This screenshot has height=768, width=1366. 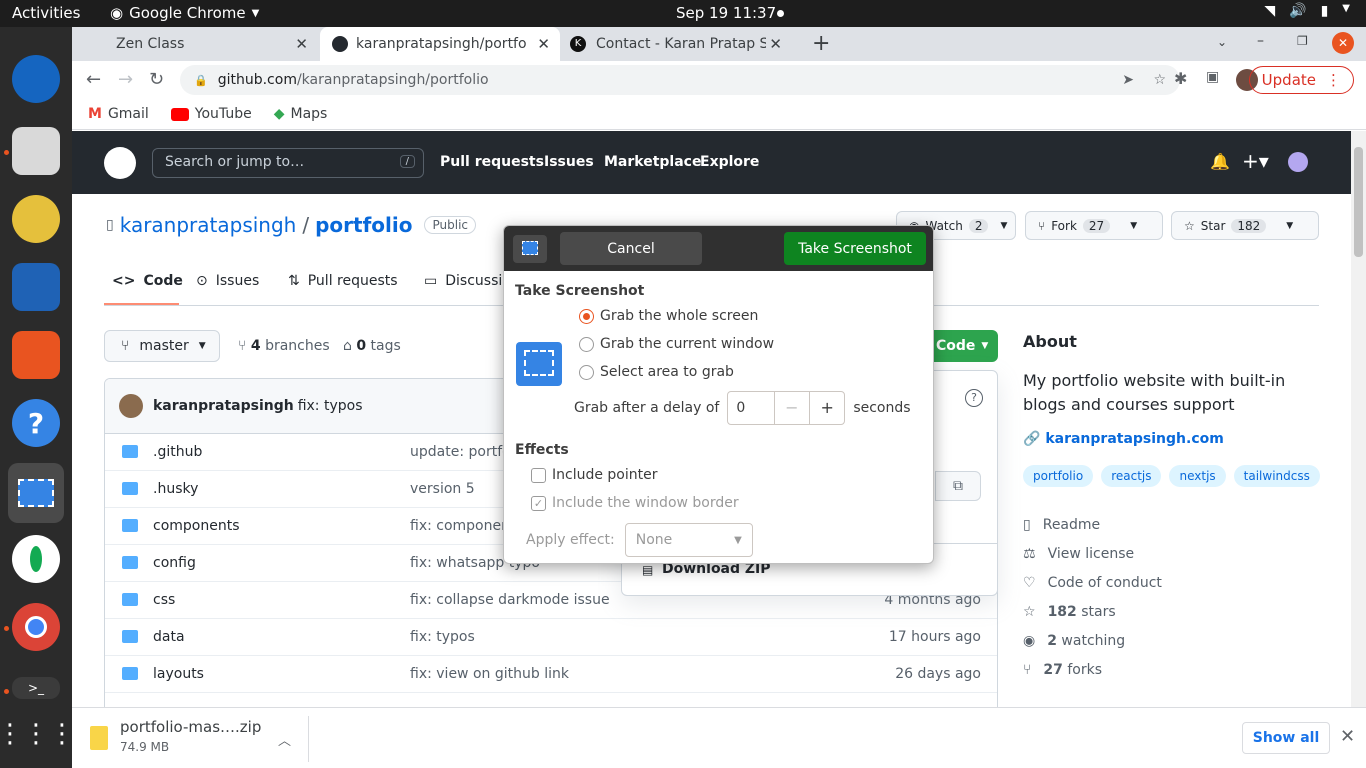 I want to click on branch-selector: ⑂ master ▼, so click(x=162, y=346).